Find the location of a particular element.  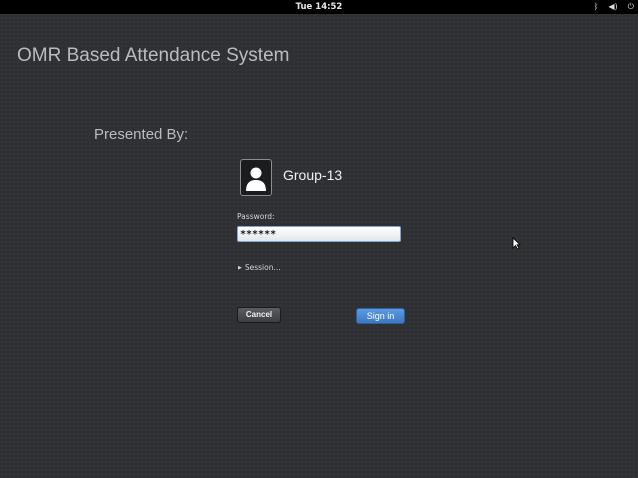

cancel-button: Cancel is located at coordinates (259, 315).